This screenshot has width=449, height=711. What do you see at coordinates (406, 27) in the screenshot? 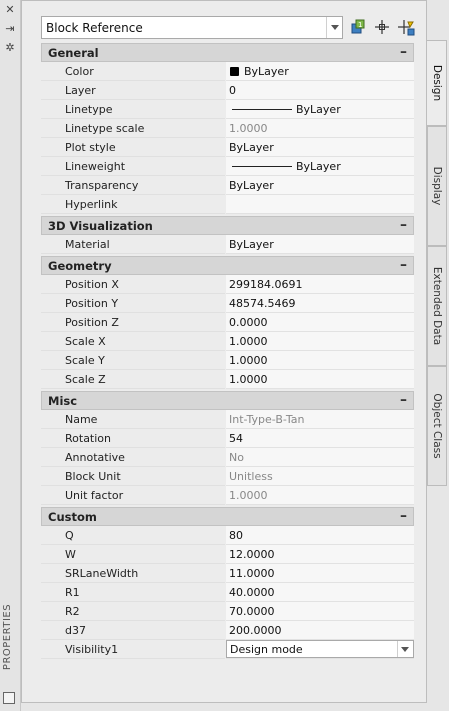
I see `quick-select-icon` at bounding box center [406, 27].